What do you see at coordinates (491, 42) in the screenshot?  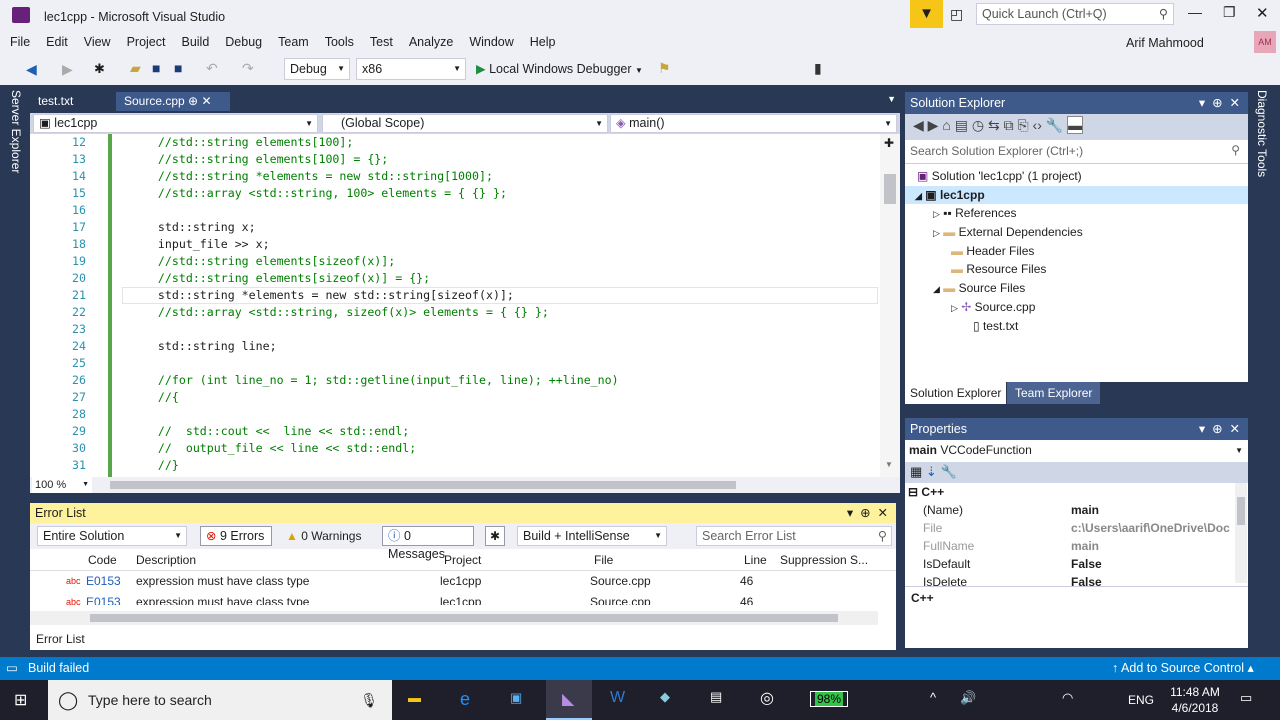 I see `menu-window: Window` at bounding box center [491, 42].